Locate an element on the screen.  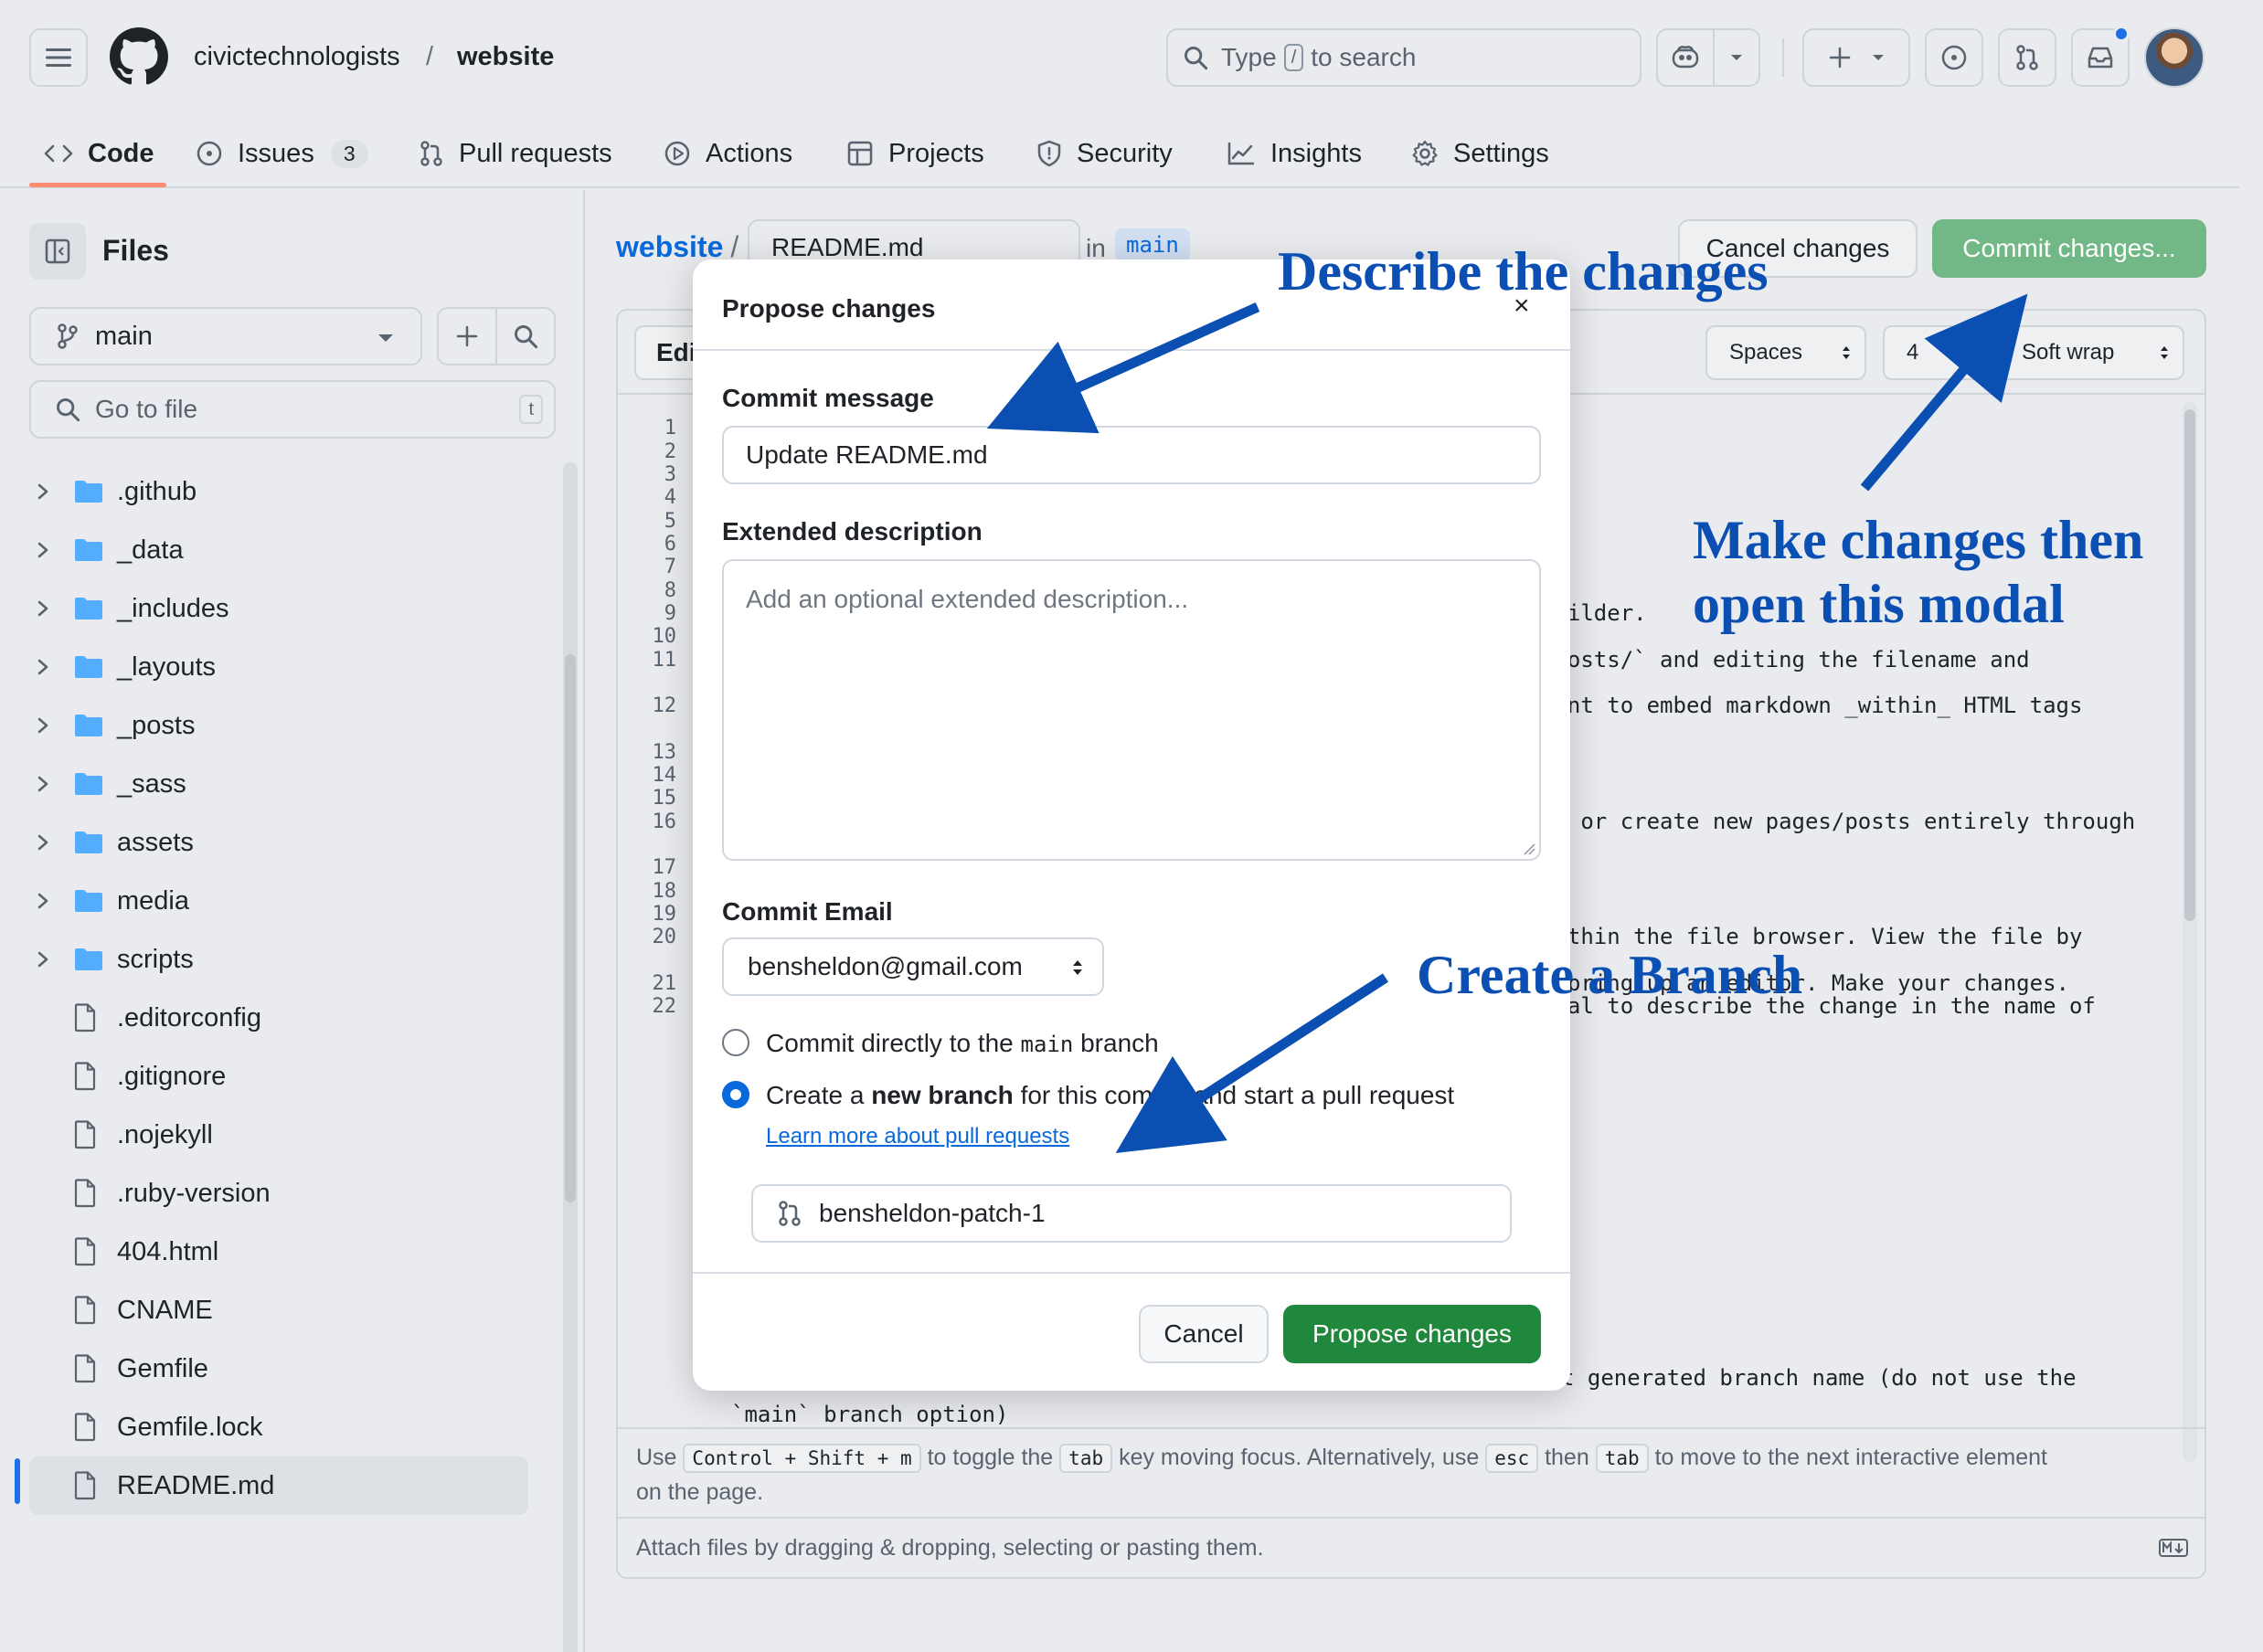
copilot-button is located at coordinates (1708, 58).